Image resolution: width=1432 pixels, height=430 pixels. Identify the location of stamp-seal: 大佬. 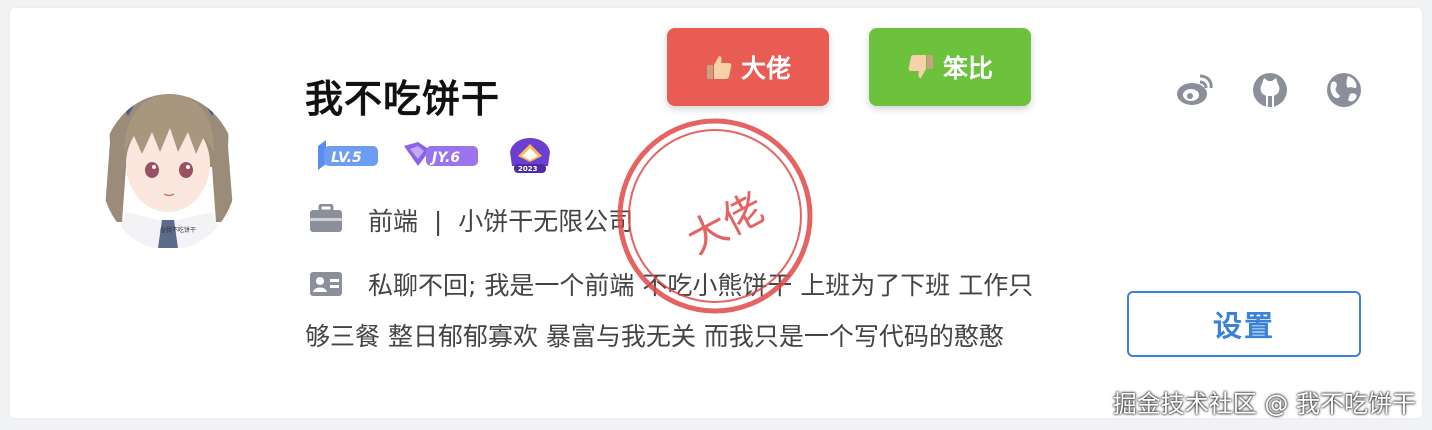
(715, 216).